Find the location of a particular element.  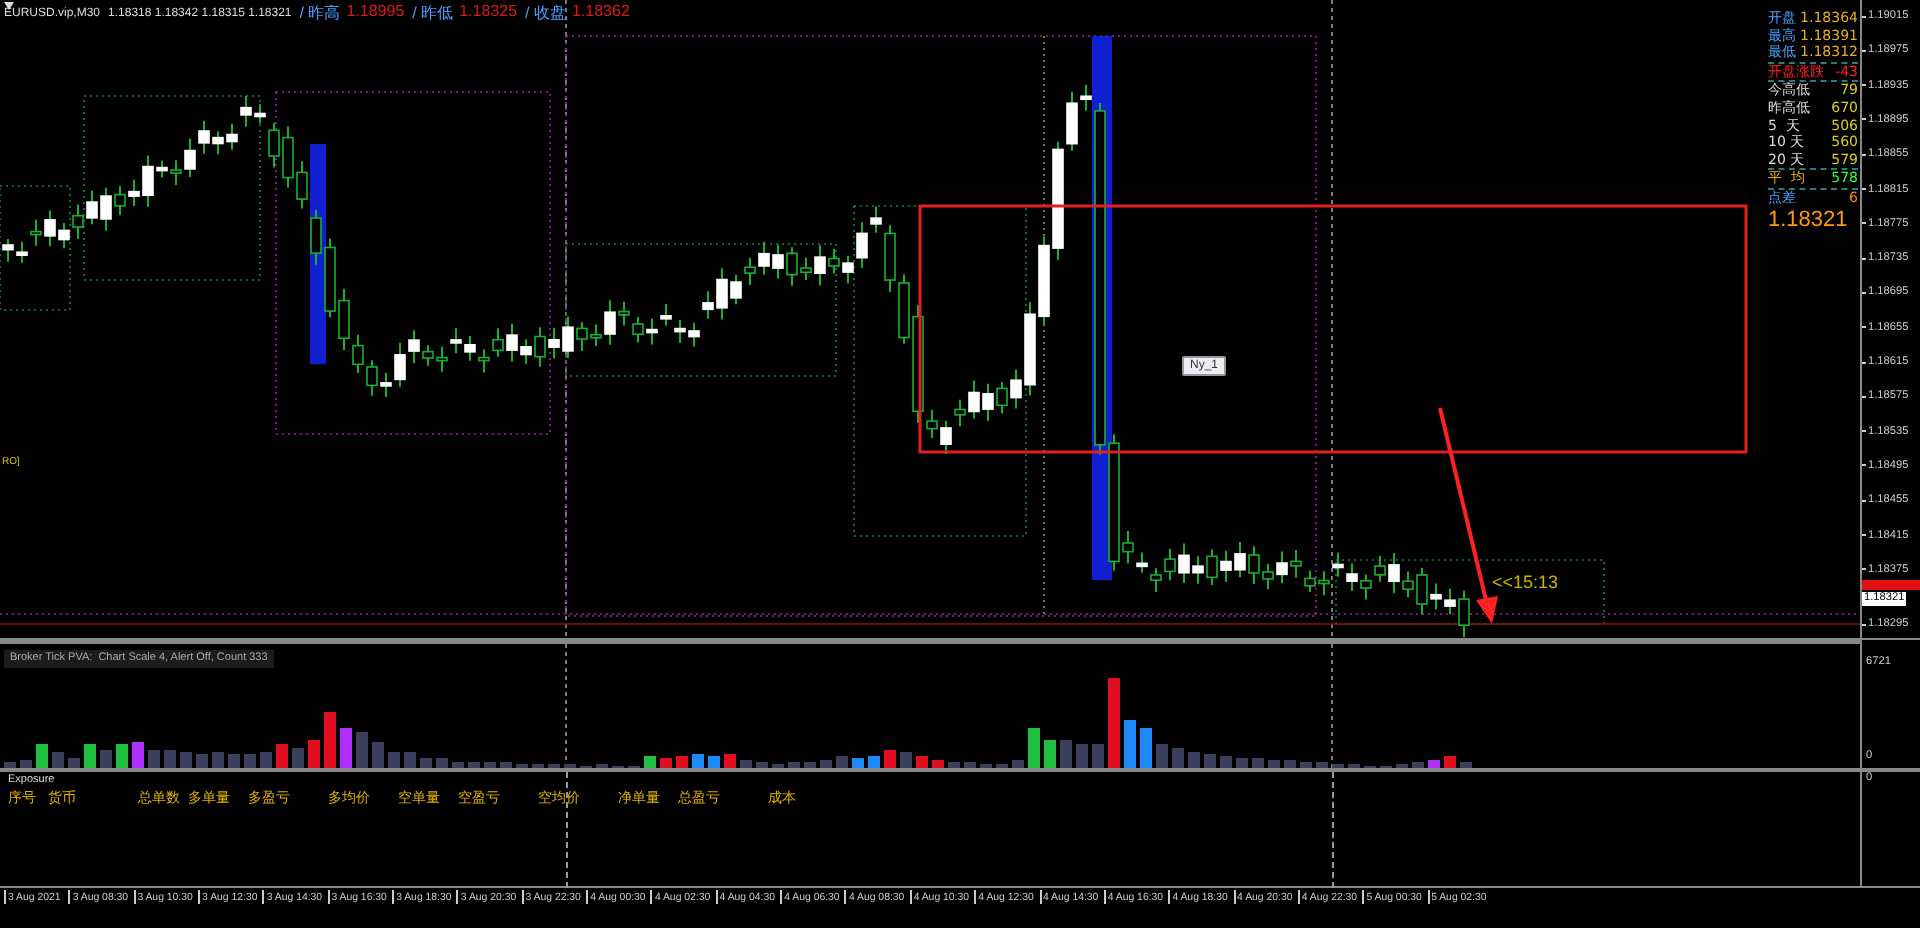

stat-value: 1.18325 is located at coordinates (488, 13).